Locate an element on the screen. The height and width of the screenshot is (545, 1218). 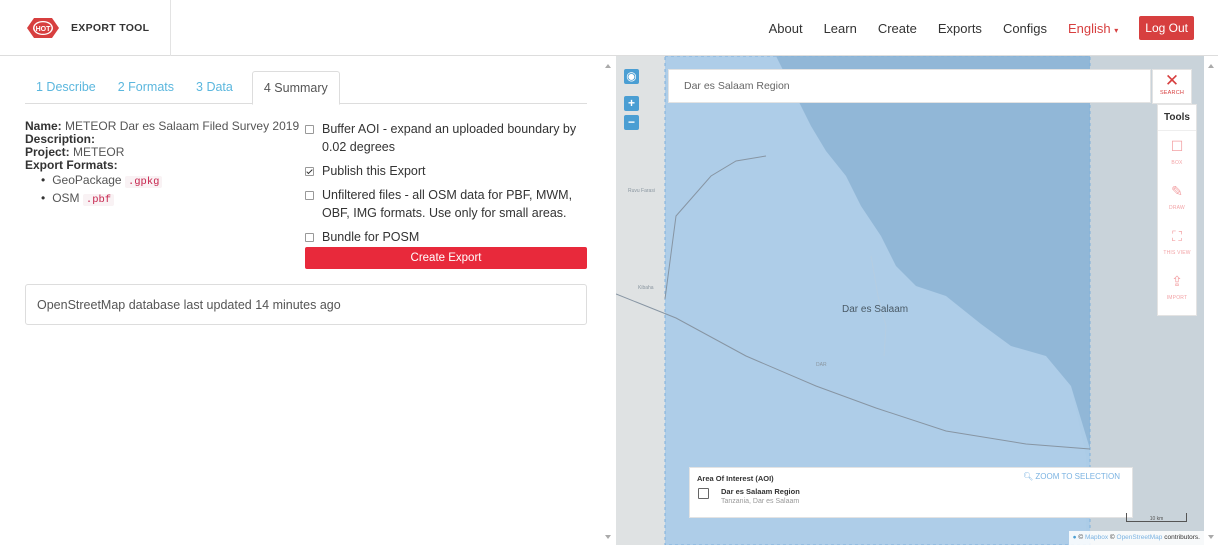
aoi-location: Tanzania, Dar es Salaam is located at coordinates (760, 501).